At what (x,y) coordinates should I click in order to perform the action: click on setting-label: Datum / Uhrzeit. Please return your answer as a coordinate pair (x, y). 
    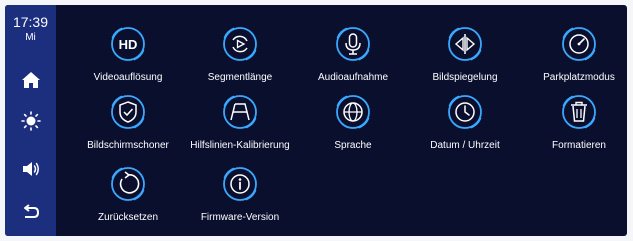
    Looking at the image, I should click on (465, 145).